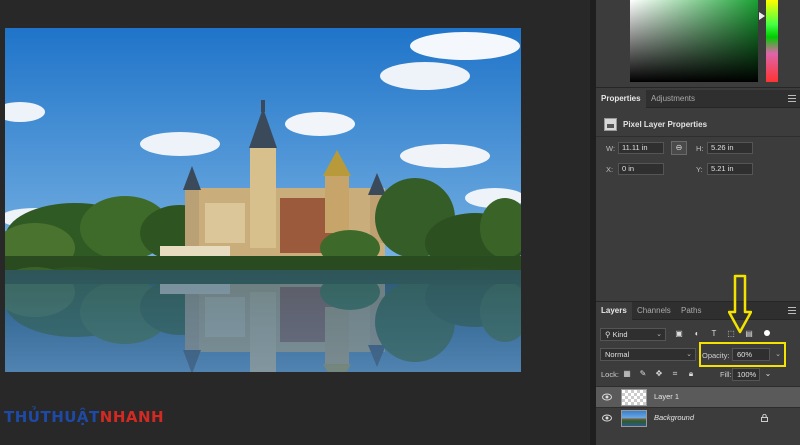 The image size is (800, 445). Describe the element at coordinates (610, 169) in the screenshot. I see `x-label: X:` at that location.